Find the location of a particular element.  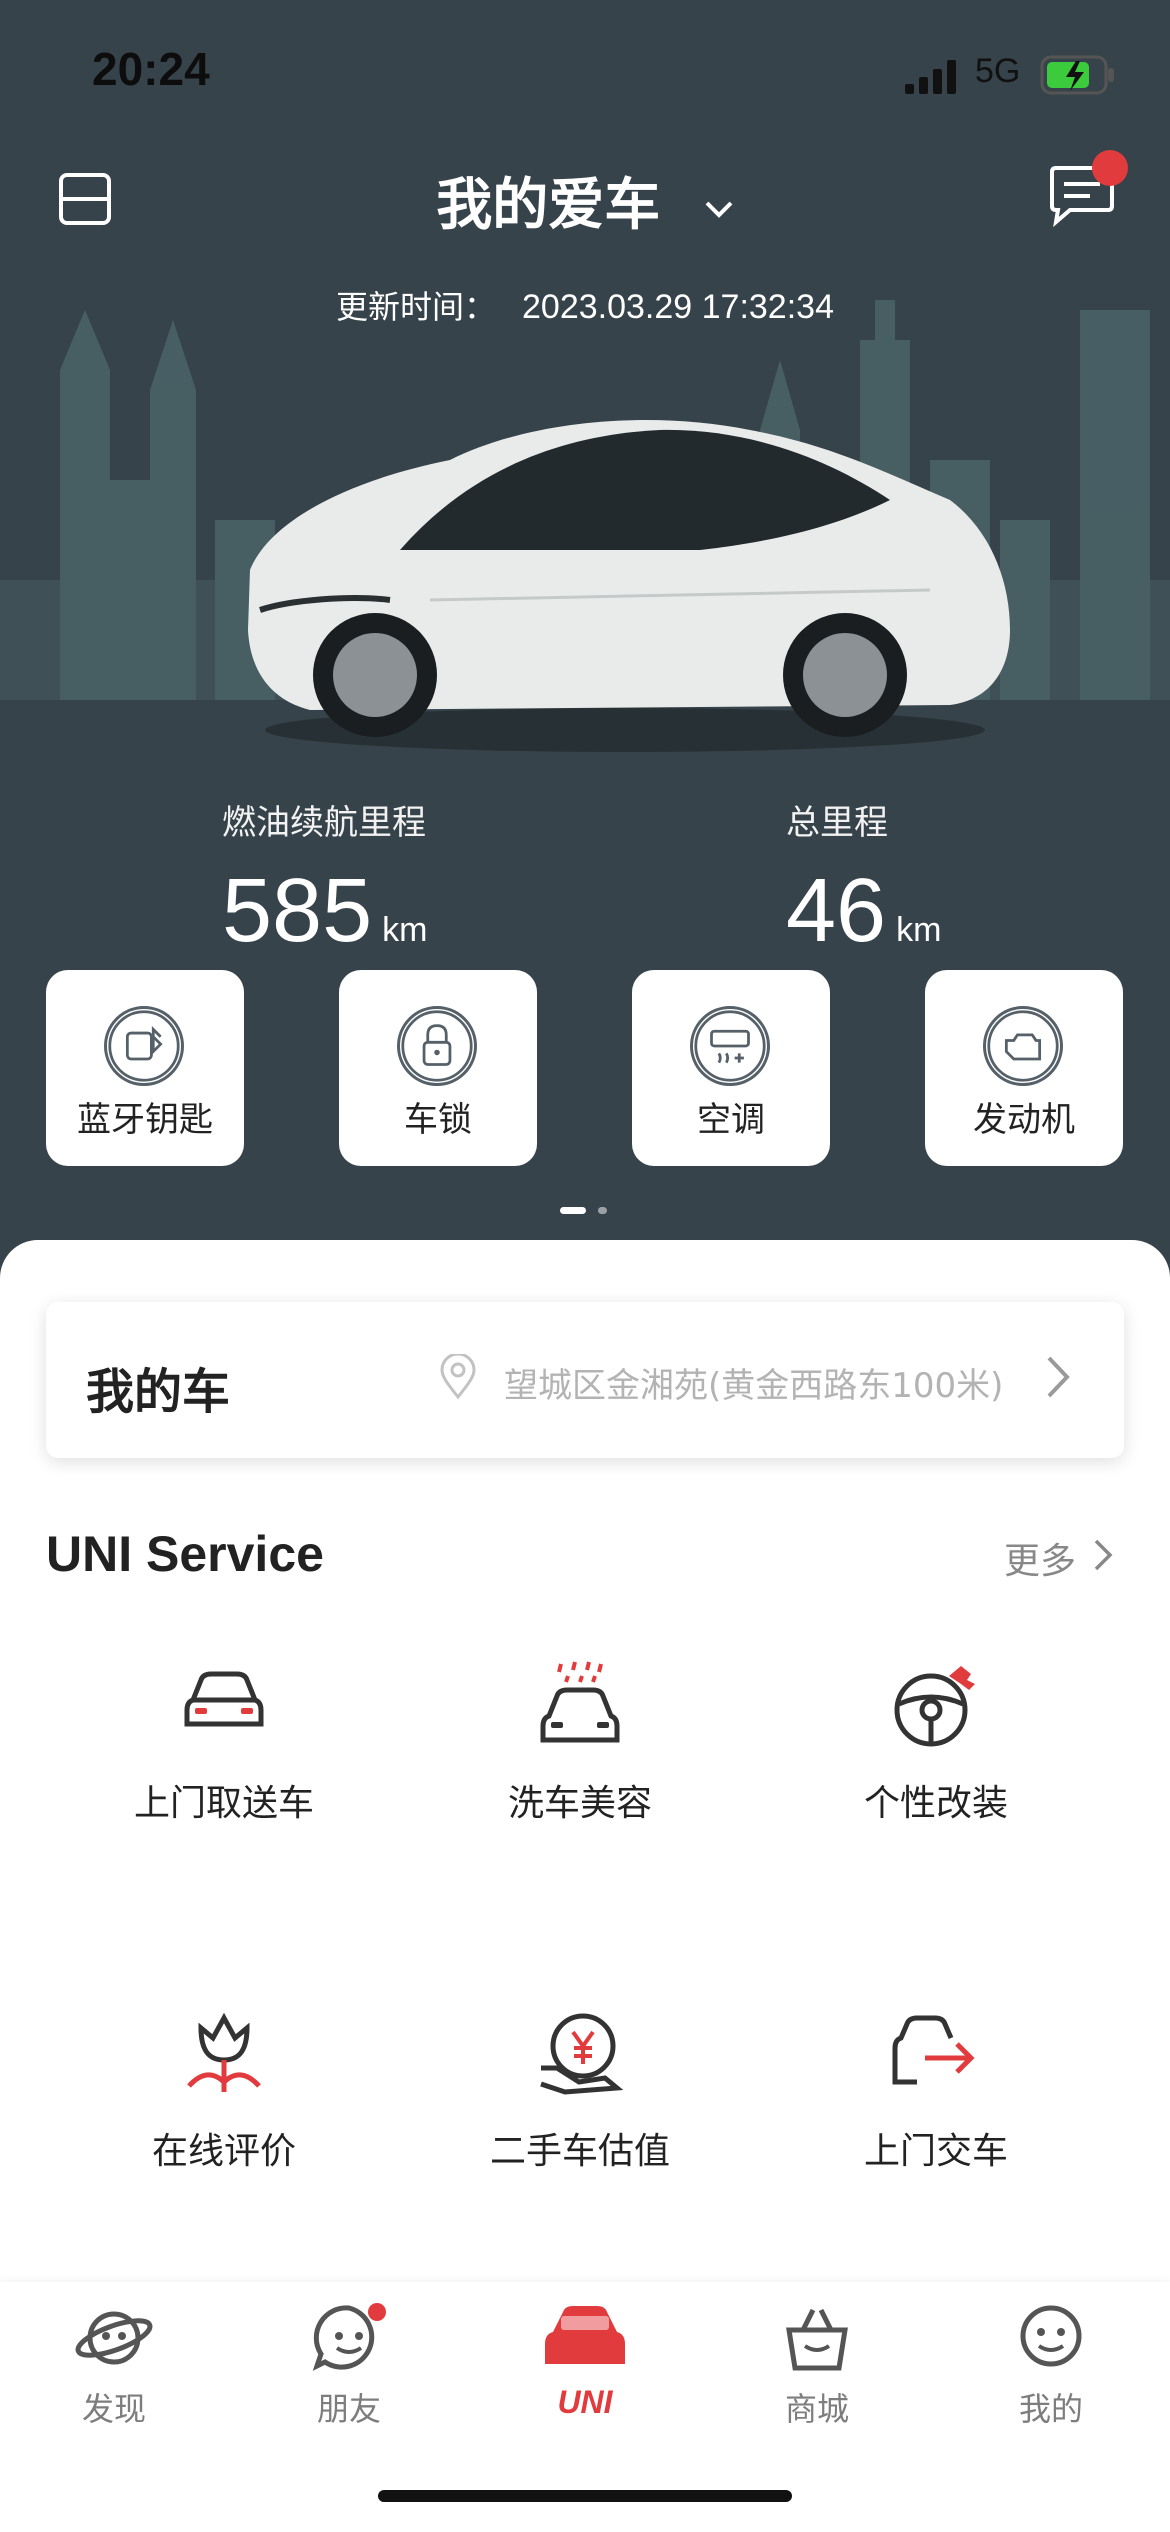

notification-dot is located at coordinates (1110, 168).